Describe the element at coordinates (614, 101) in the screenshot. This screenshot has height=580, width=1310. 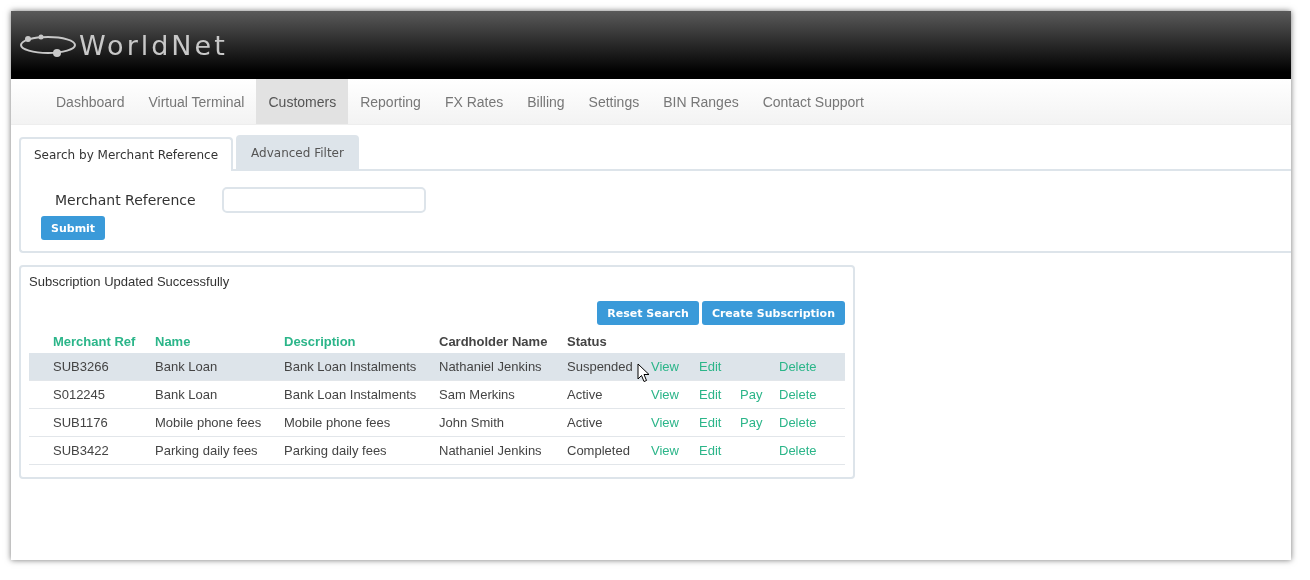
I see `nav-tab: Settings` at that location.